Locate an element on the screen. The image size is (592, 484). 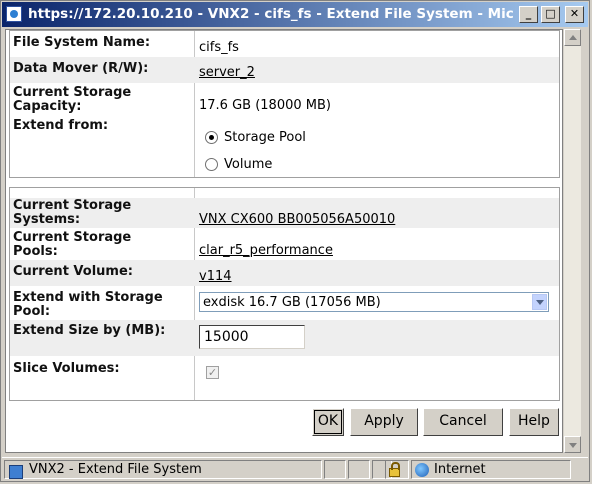
ok-button: OK is located at coordinates (328, 422).